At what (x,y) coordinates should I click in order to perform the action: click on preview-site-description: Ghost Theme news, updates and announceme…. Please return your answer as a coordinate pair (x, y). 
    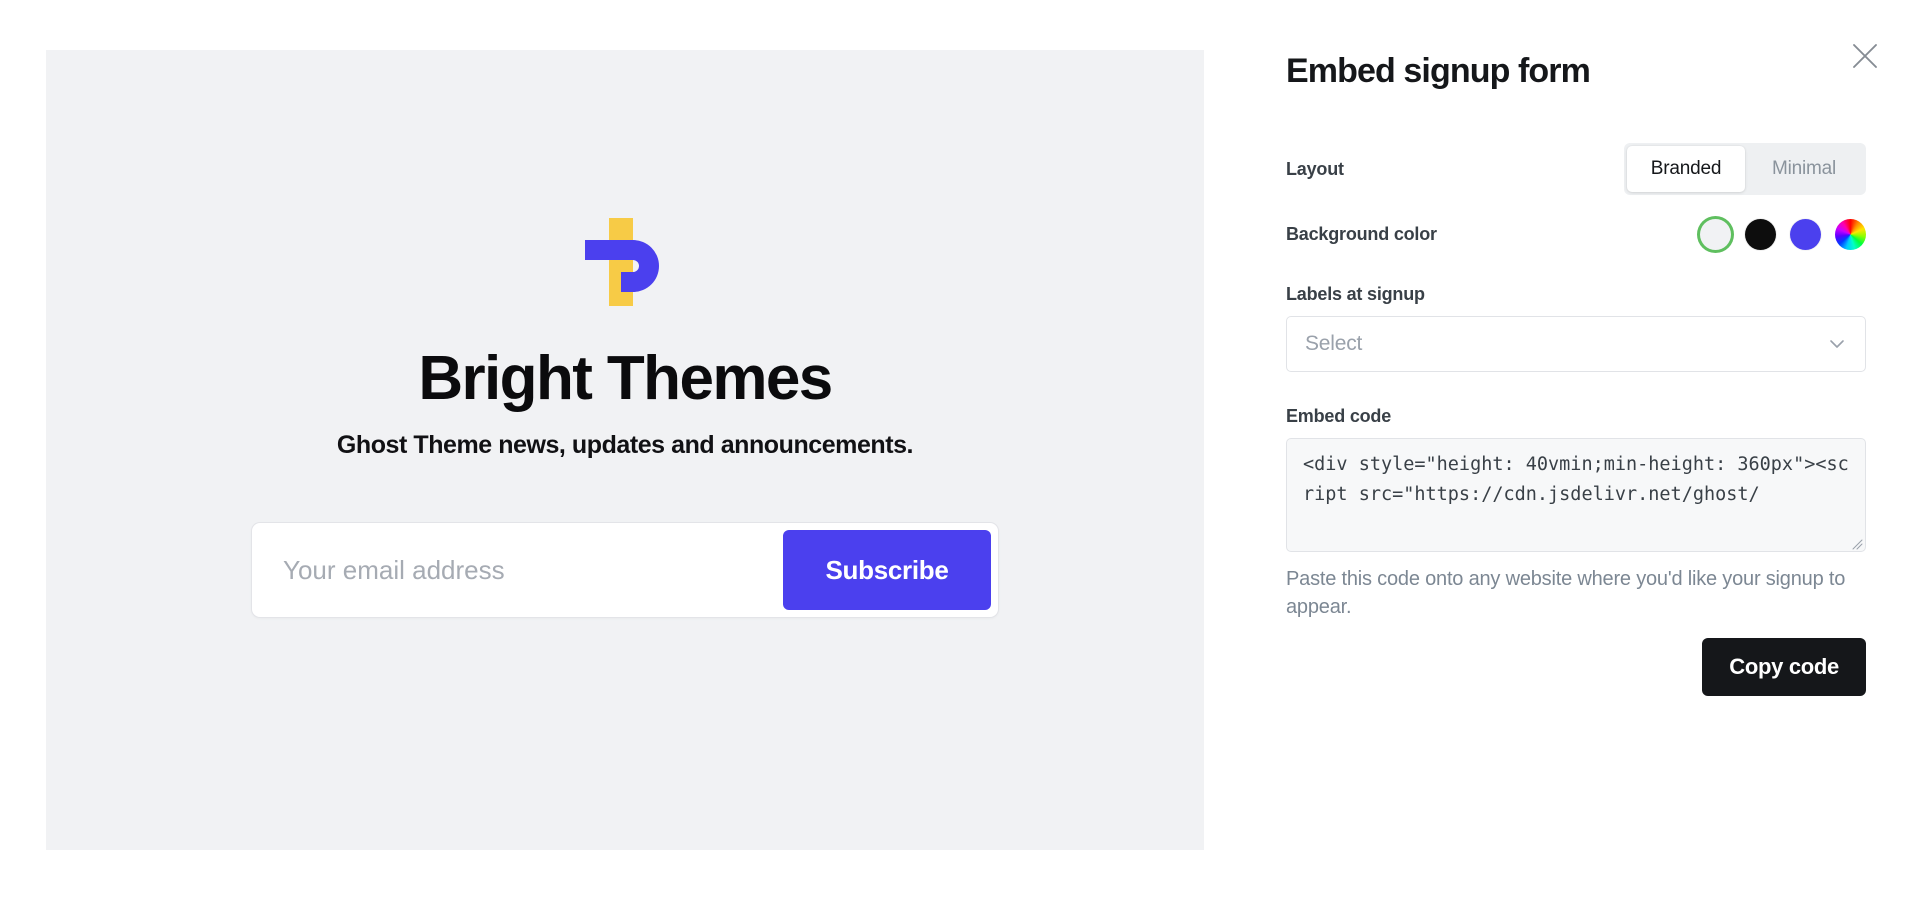
    Looking at the image, I should click on (625, 445).